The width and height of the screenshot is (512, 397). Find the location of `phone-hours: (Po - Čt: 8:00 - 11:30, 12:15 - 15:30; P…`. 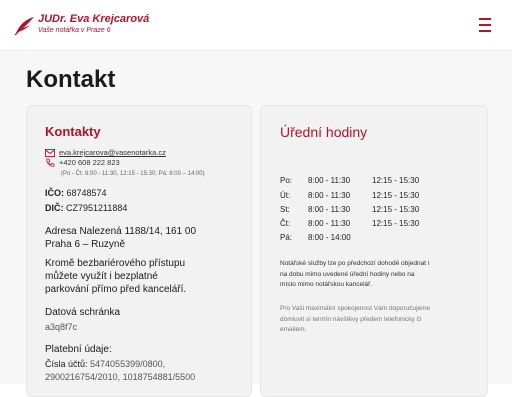

phone-hours: (Po - Čt: 8:00 - 11:30, 12:15 - 15:30; P… is located at coordinates (133, 174).